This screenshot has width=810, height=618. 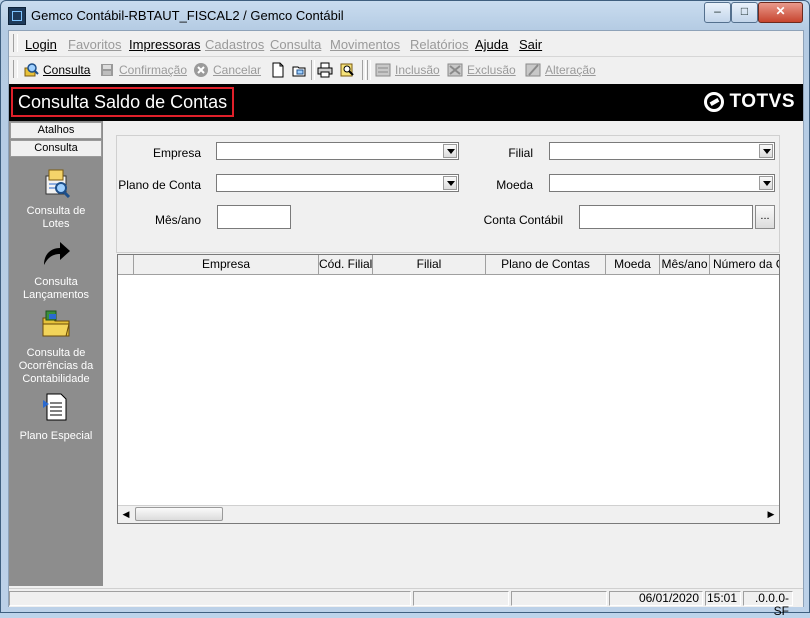 What do you see at coordinates (768, 604) in the screenshot?
I see `status-version: .0.0.0-SF` at bounding box center [768, 604].